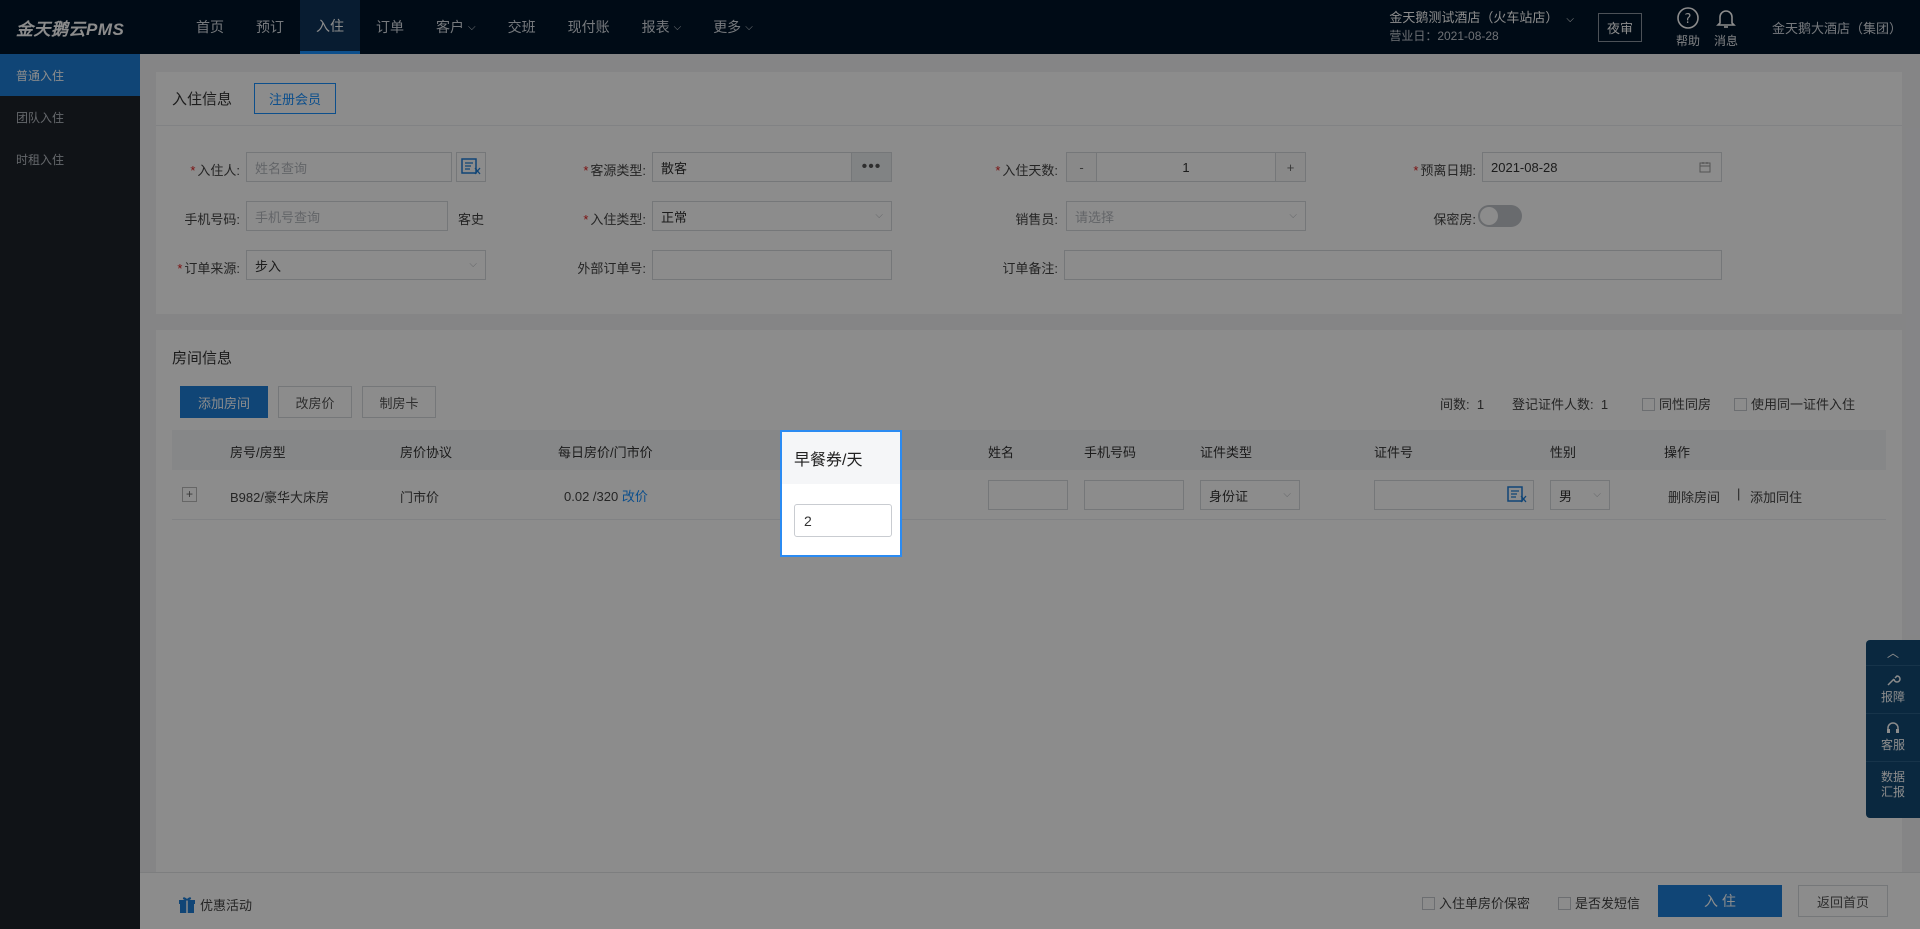  What do you see at coordinates (843, 520) in the screenshot?
I see `breakfast-voucher-input: 2` at bounding box center [843, 520].